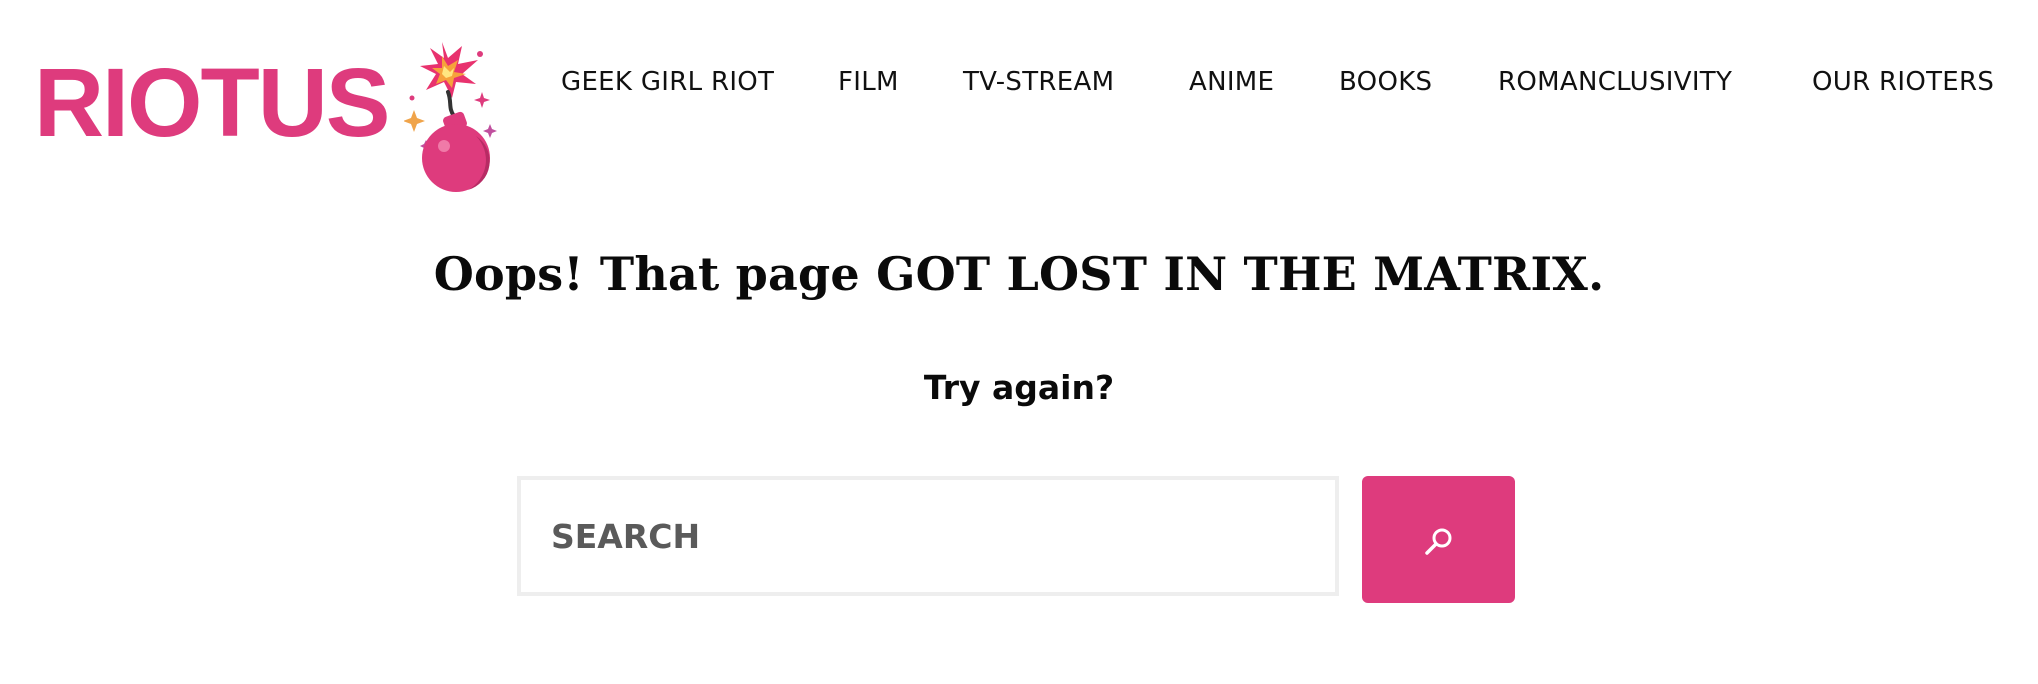 The height and width of the screenshot is (684, 2038). Describe the element at coordinates (868, 82) in the screenshot. I see `nav-item-film: FILM` at that location.